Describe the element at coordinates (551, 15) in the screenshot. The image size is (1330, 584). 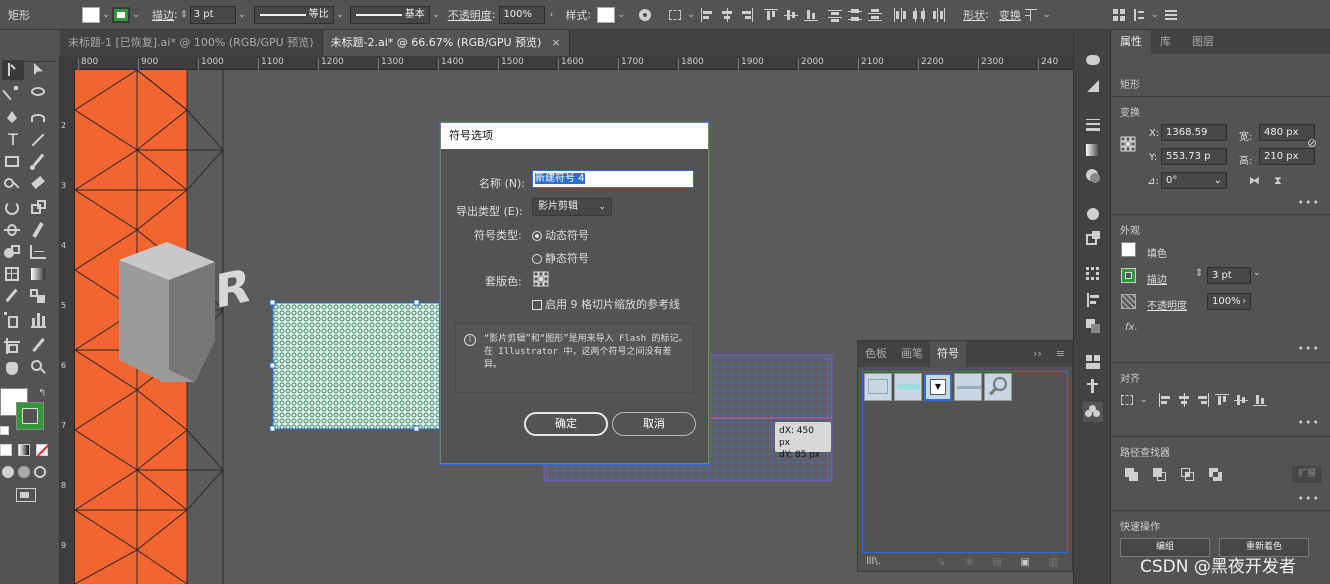
I see `opacity-arrow-icon: ›` at that location.